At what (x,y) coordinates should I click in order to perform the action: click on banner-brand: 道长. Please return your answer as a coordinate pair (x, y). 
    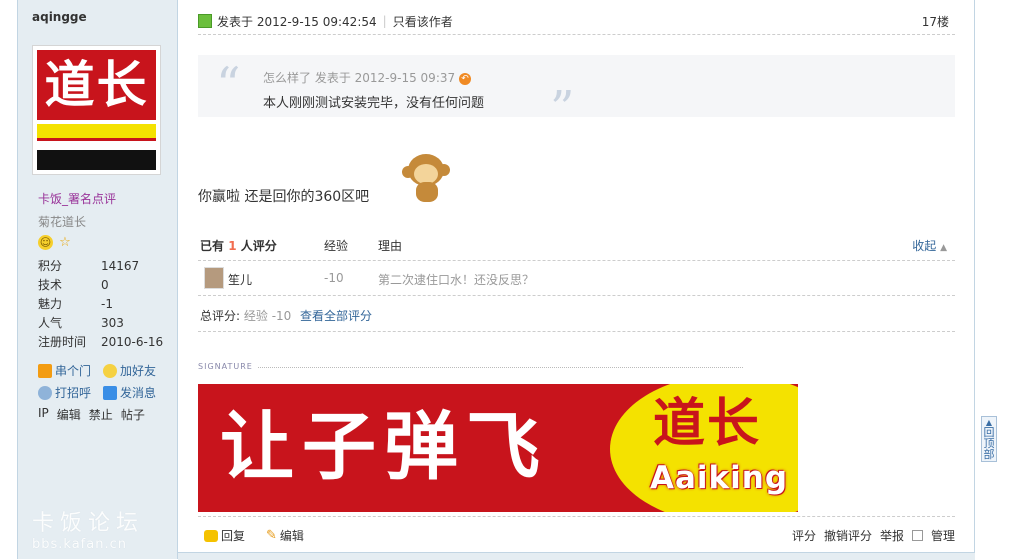
    Looking at the image, I should click on (707, 423).